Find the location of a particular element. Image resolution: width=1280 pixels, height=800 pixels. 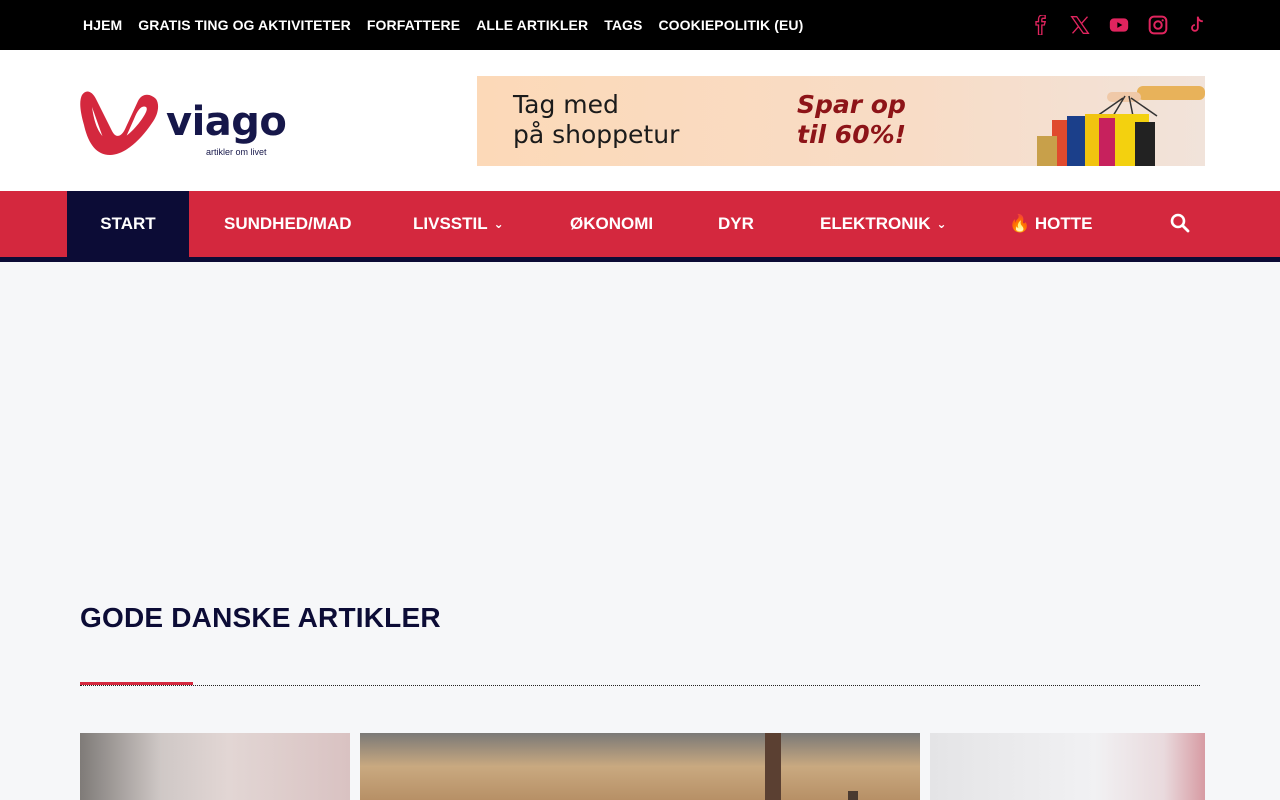

banner-line-1: Tag med is located at coordinates (566, 104).